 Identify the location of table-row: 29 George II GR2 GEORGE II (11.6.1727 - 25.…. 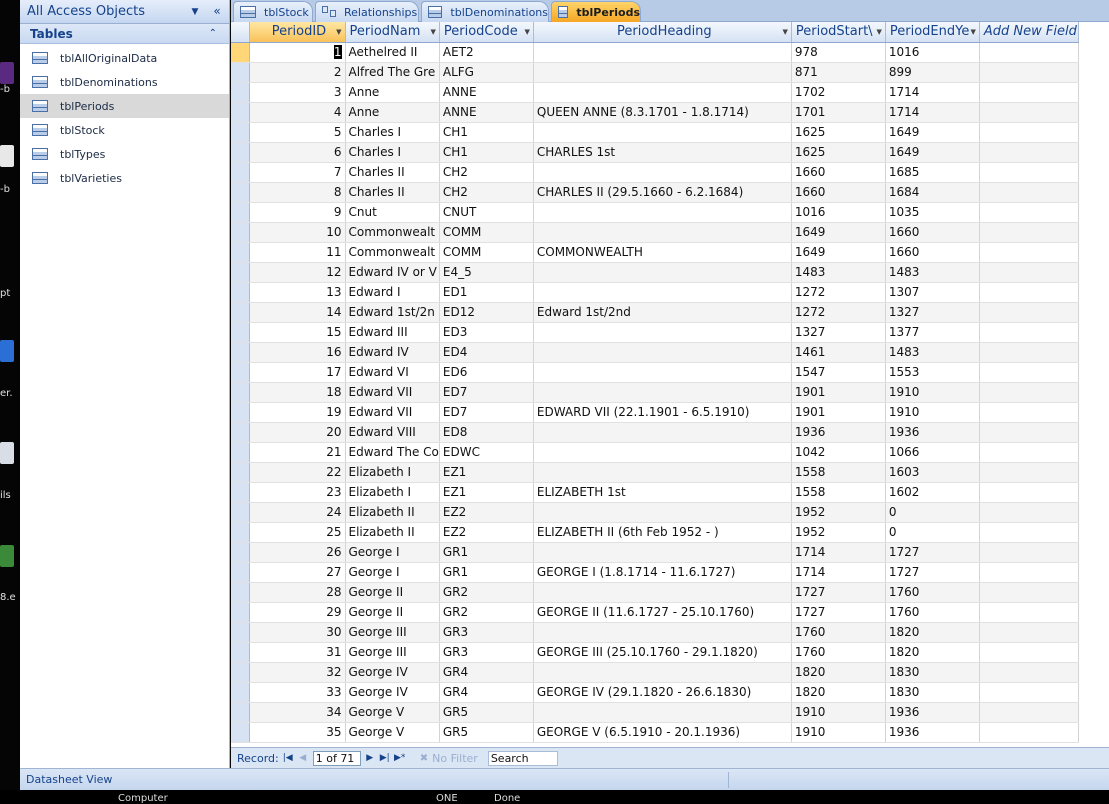
(655, 612).